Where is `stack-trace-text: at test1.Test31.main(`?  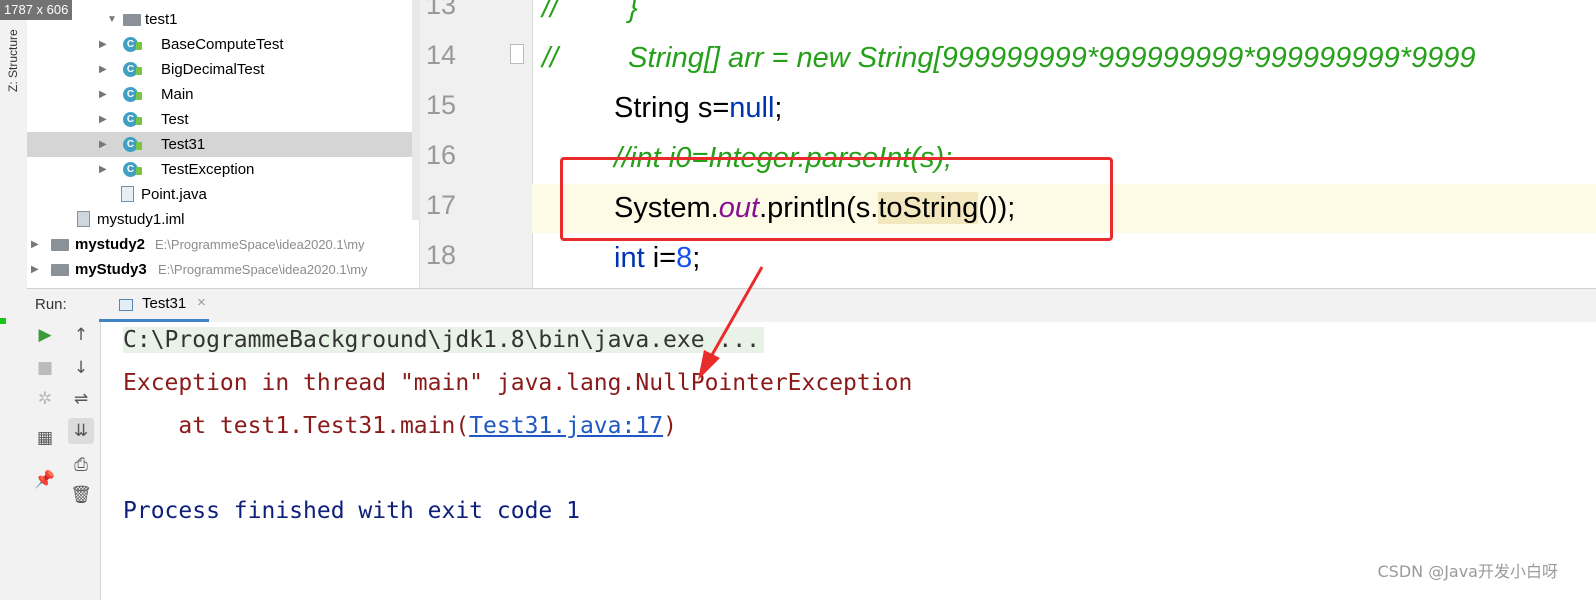 stack-trace-text: at test1.Test31.main( is located at coordinates (296, 426).